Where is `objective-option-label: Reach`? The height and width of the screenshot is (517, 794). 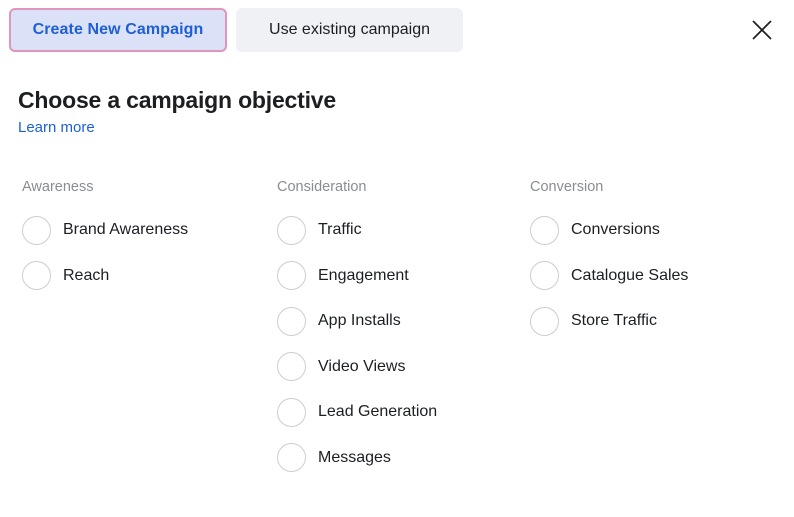
objective-option-label: Reach is located at coordinates (86, 275).